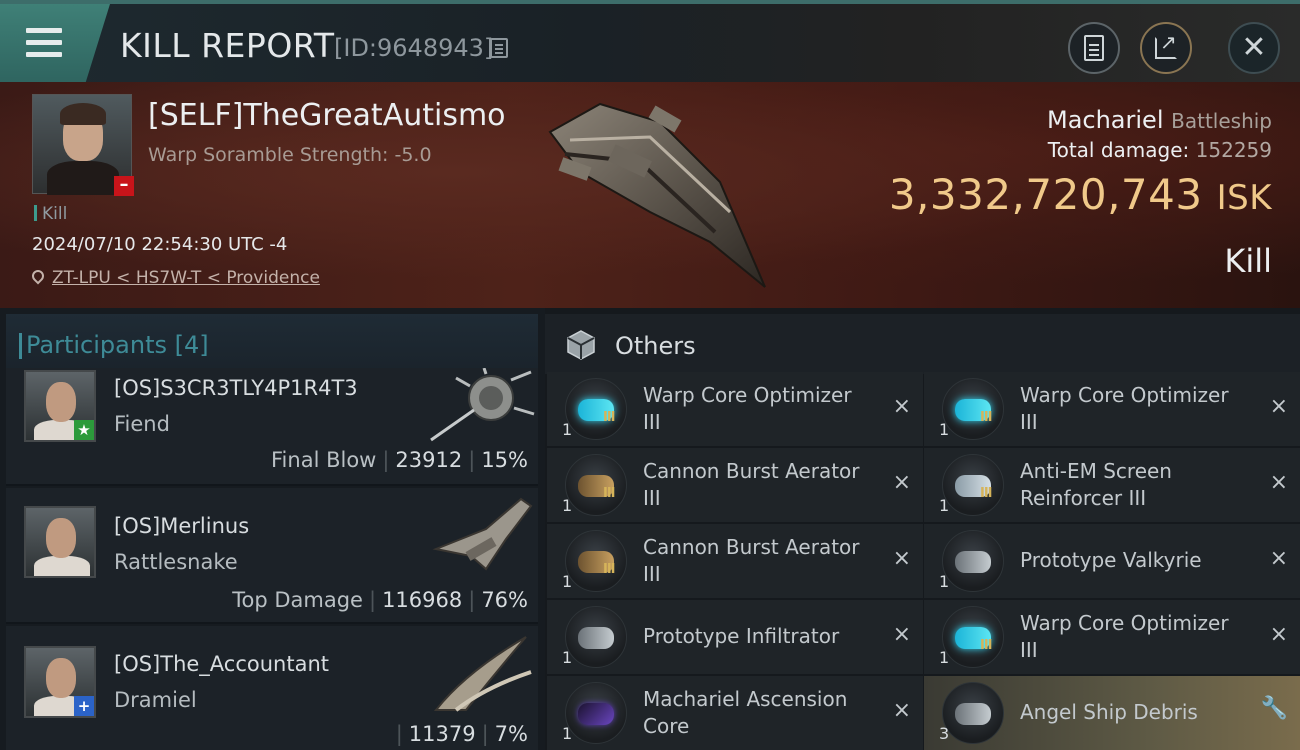  I want to click on item-name: Prototype Valkyrie, so click(1111, 560).